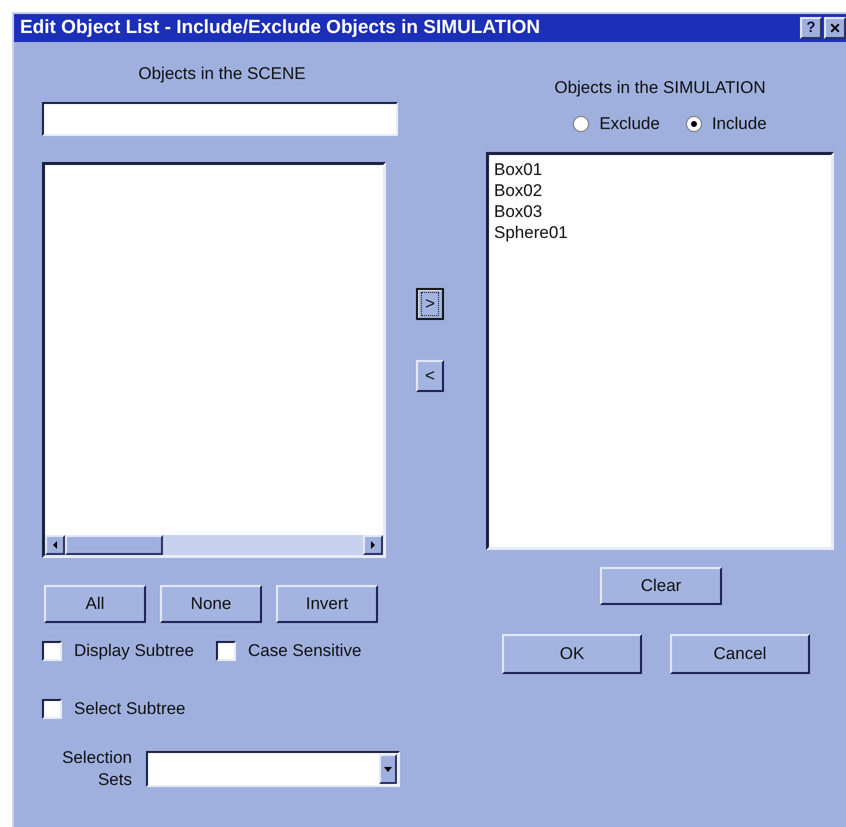 The height and width of the screenshot is (827, 846). Describe the element at coordinates (572, 654) in the screenshot. I see `ok-button: OK` at that location.